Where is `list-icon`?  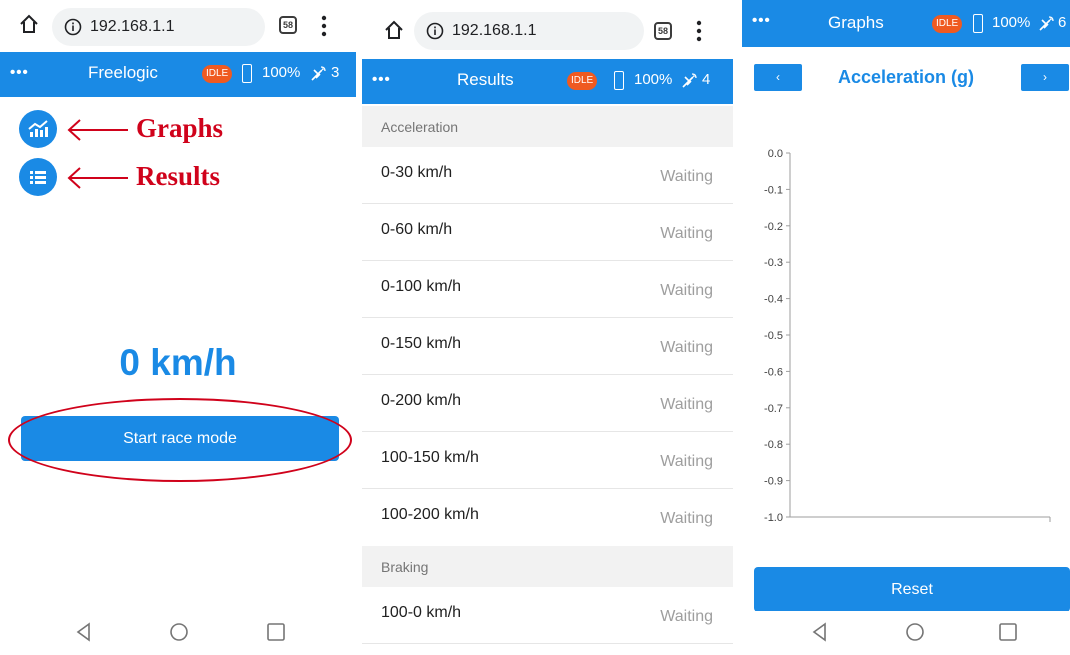
list-icon is located at coordinates (38, 177).